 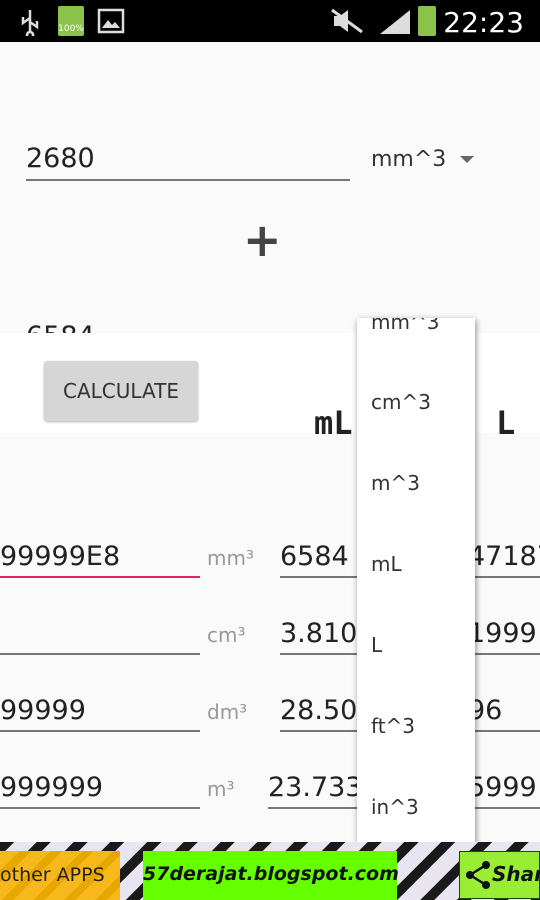 I want to click on unit-label: m³, so click(x=221, y=789).